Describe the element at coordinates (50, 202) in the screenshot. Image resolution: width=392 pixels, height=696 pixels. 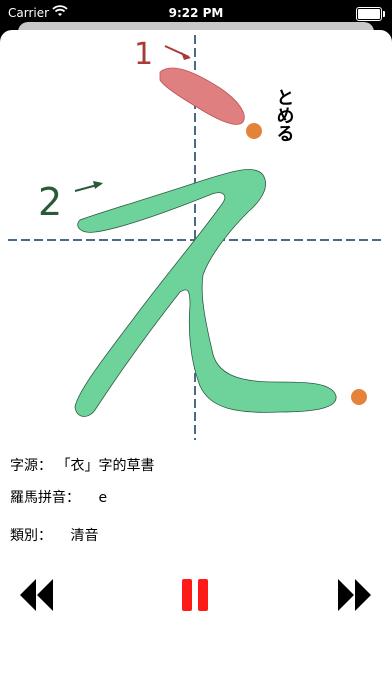
I see `stroke-number-2: 2` at that location.